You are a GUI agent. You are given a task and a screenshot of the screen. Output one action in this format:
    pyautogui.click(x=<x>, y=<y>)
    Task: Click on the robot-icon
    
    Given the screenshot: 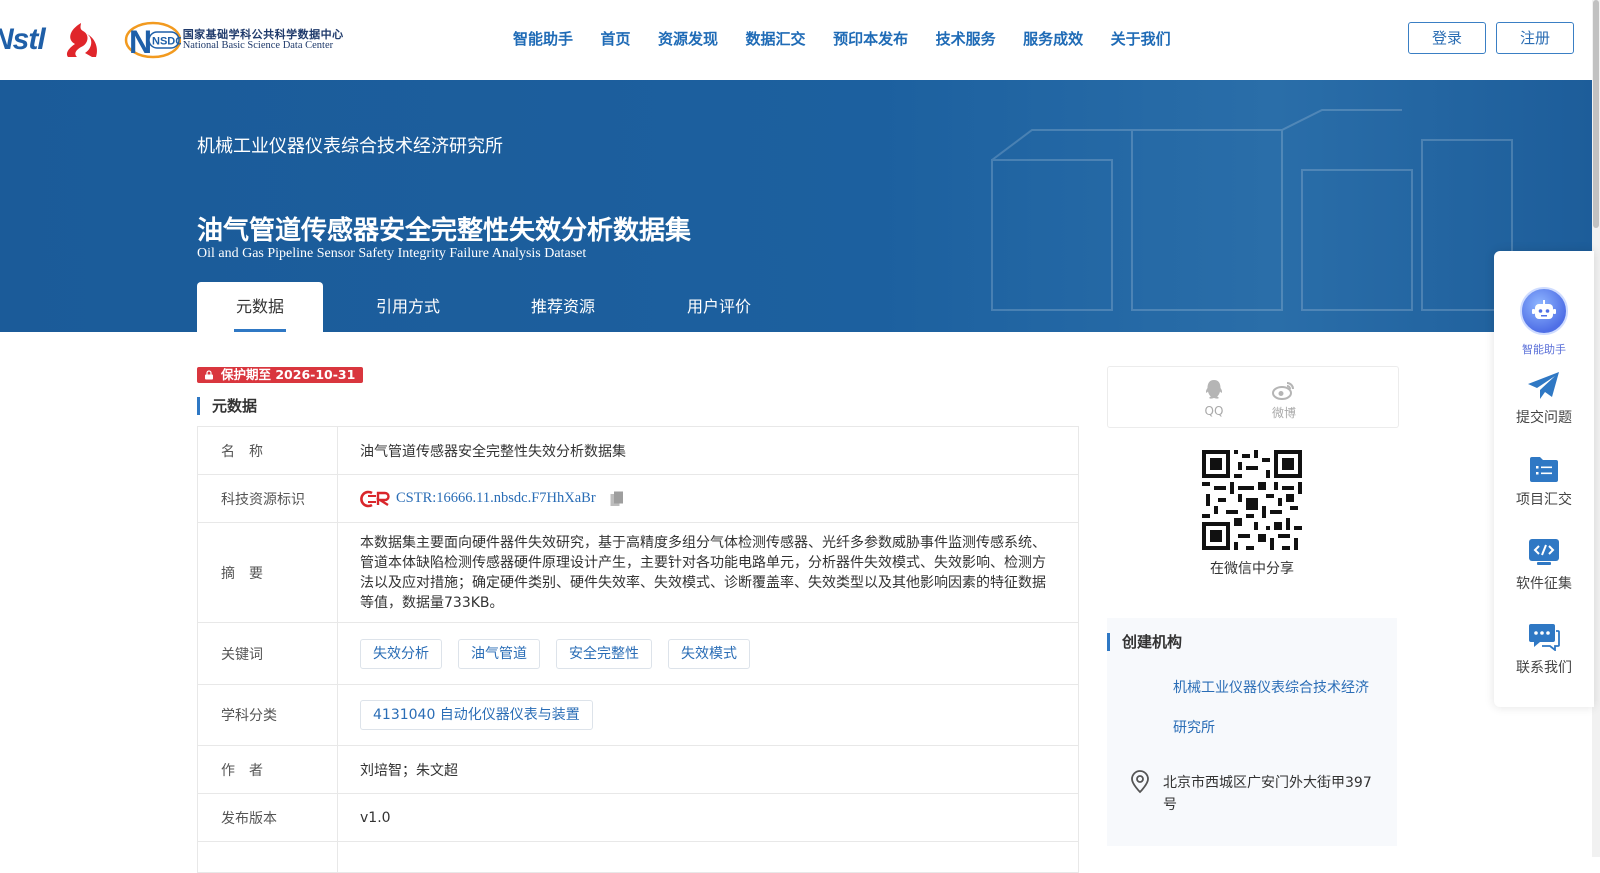 What is the action you would take?
    pyautogui.click(x=1544, y=309)
    